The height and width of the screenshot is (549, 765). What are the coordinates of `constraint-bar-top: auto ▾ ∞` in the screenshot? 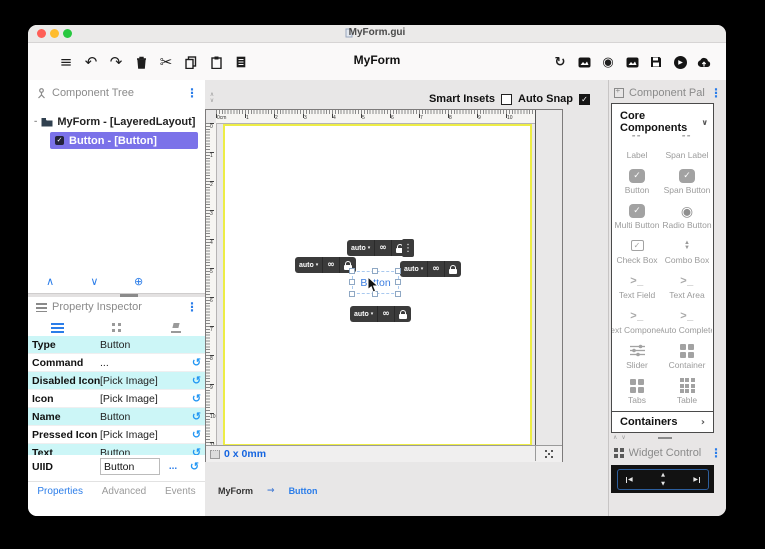 It's located at (377, 248).